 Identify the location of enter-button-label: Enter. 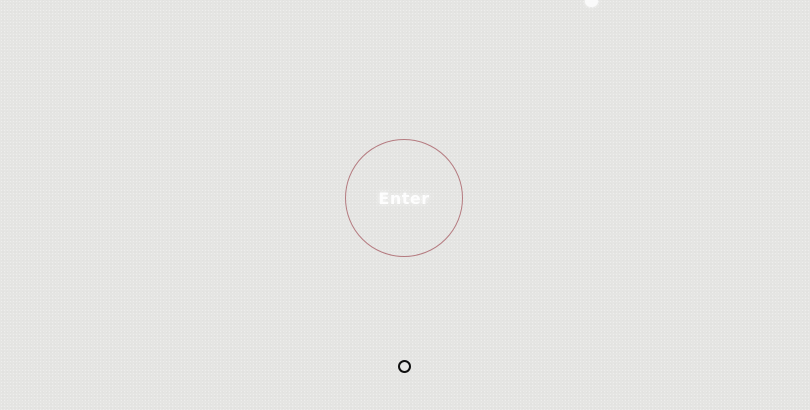
(404, 198).